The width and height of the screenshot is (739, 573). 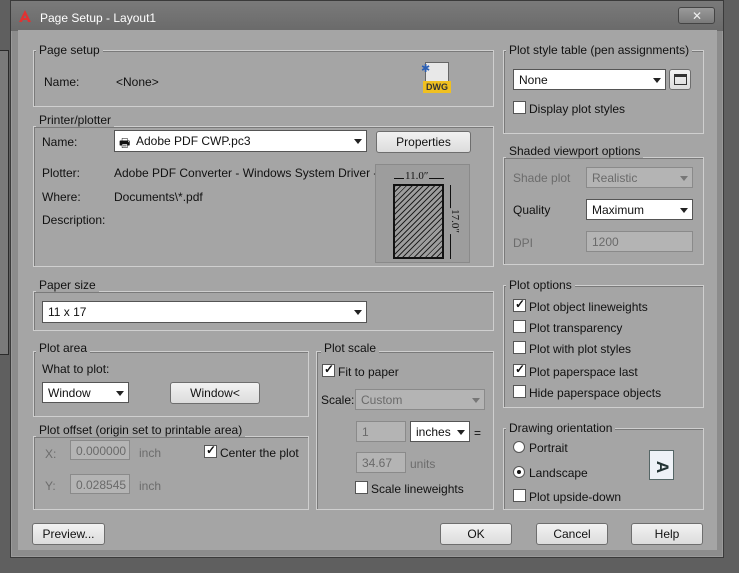 I want to click on scale-lineweights-label: Scale lineweights, so click(x=417, y=489).